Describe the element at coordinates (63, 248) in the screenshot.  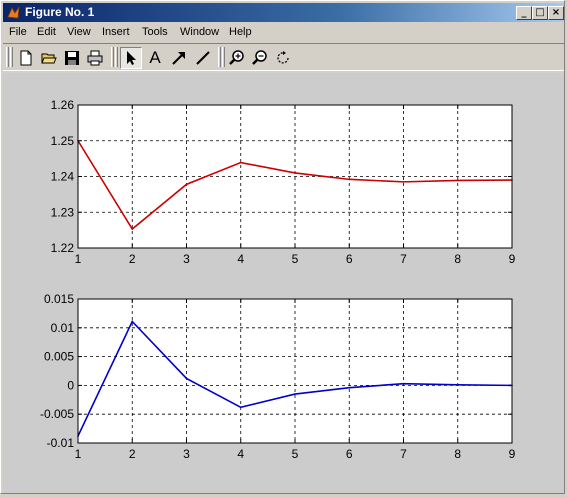
I see `y-tick-label: 1.22` at that location.